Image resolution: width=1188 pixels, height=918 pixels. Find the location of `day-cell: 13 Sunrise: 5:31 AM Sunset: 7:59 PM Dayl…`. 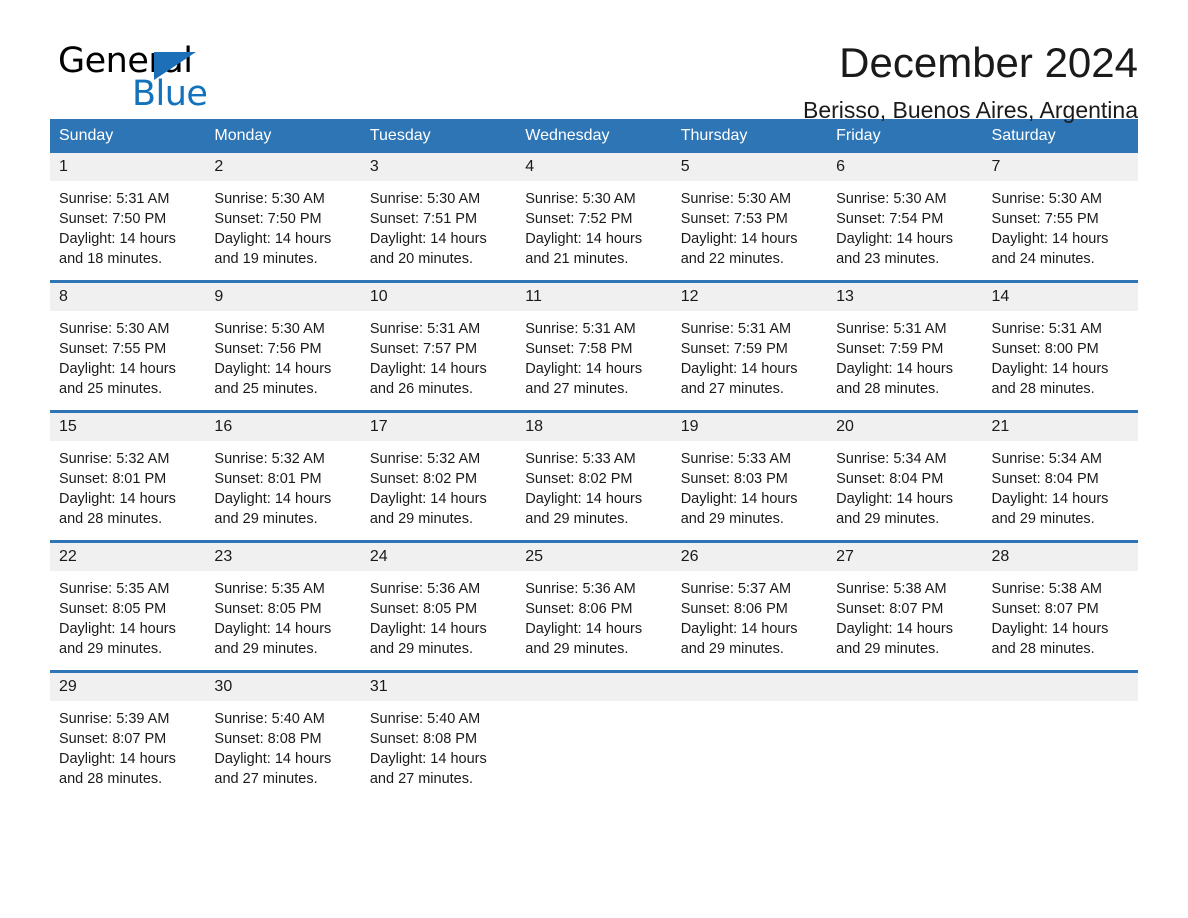

day-cell: 13 Sunrise: 5:31 AM Sunset: 7:59 PM Dayl… is located at coordinates (905, 341).